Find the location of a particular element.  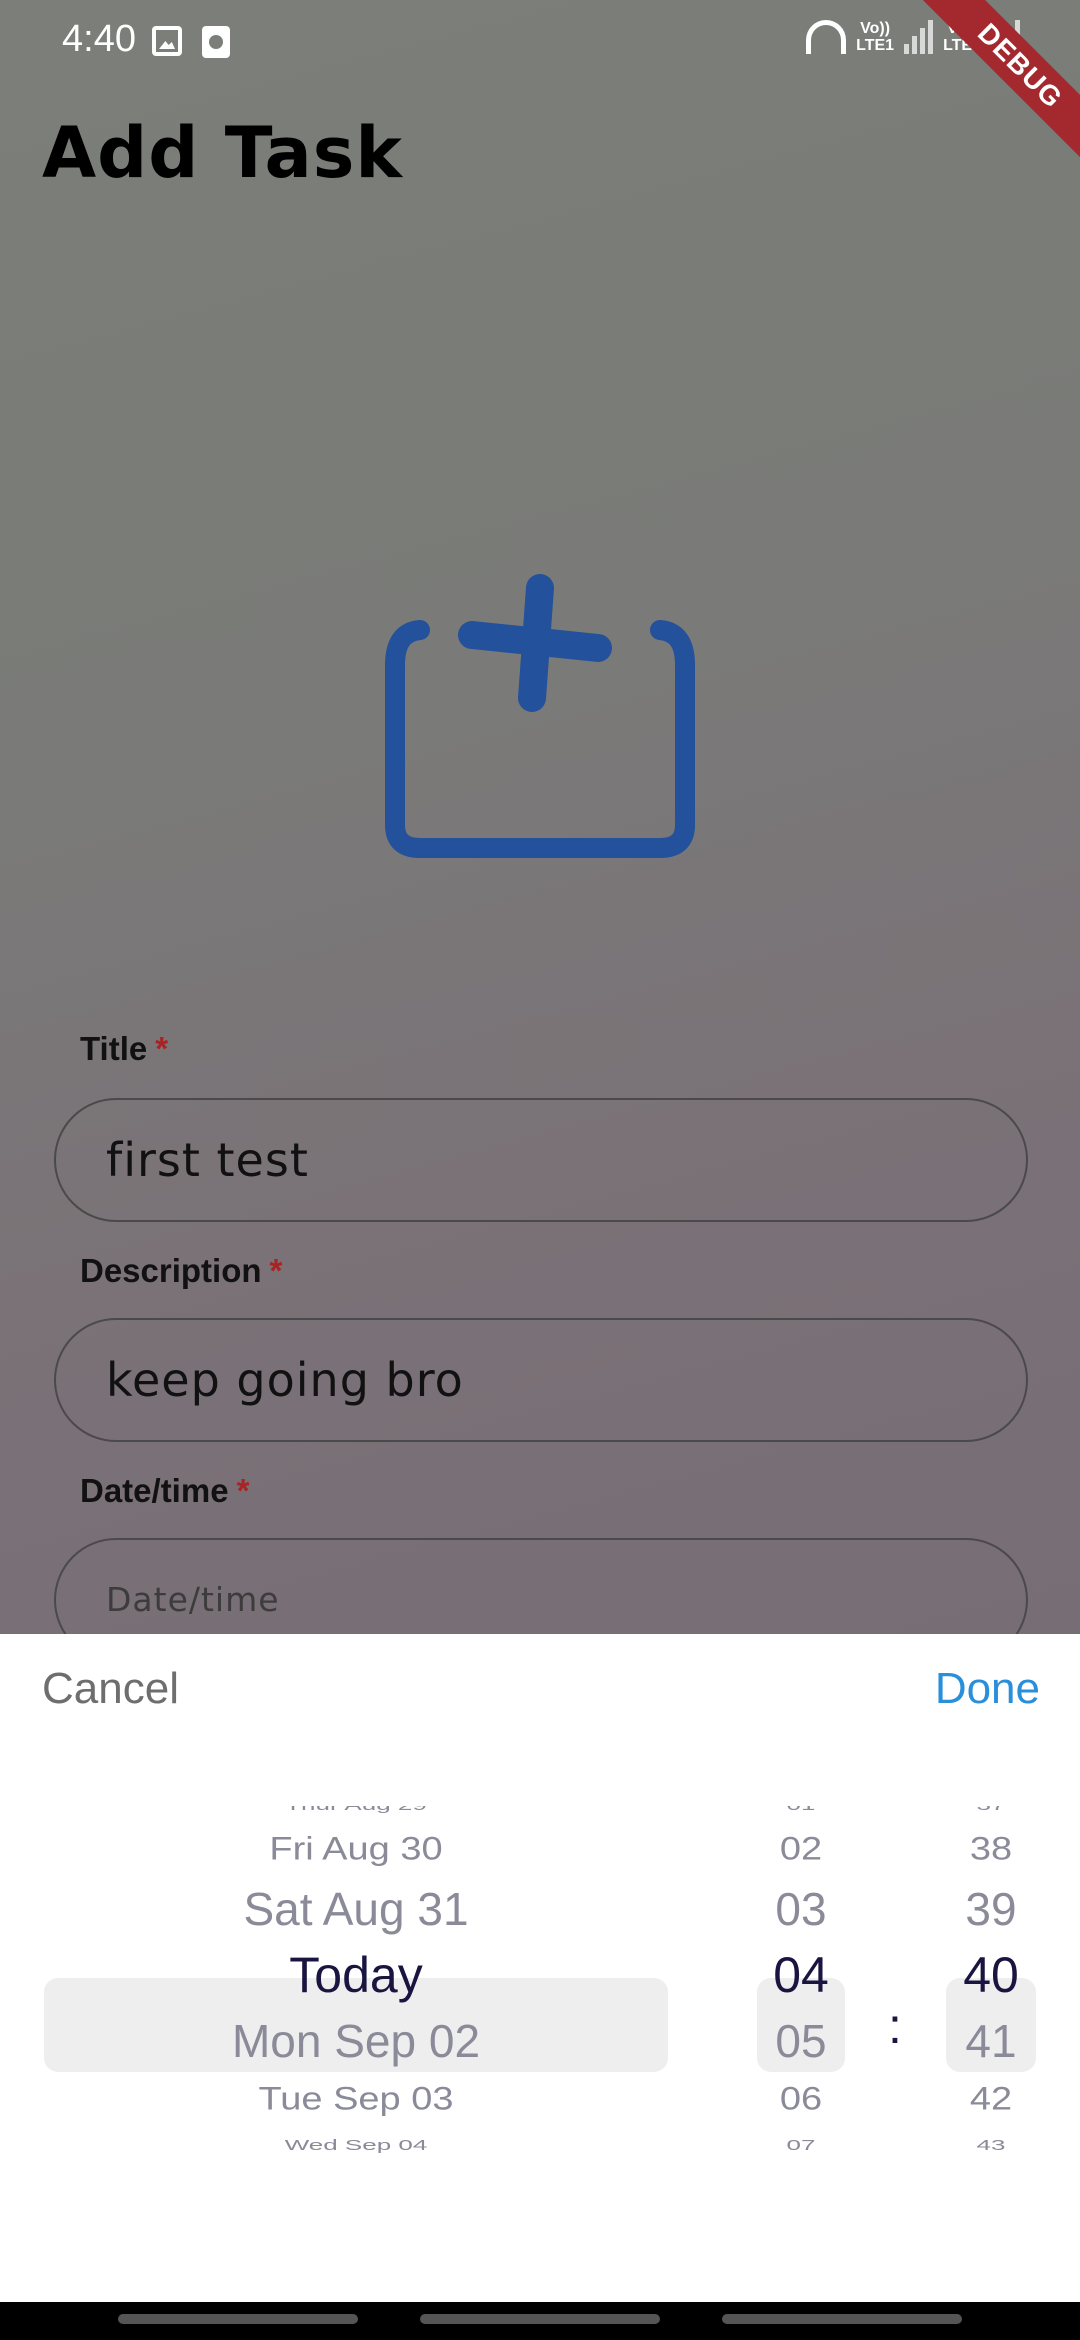

minute-option: 42 is located at coordinates (991, 2099).